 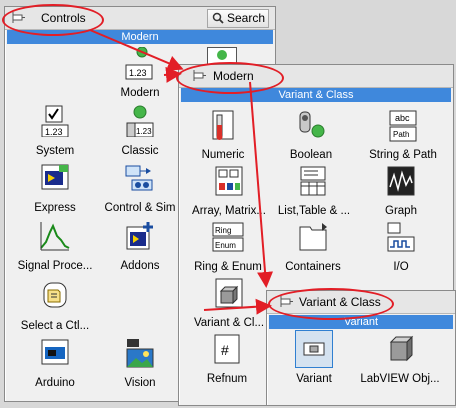 What do you see at coordinates (331, 304) in the screenshot?
I see `variant-class-title-highlight` at bounding box center [331, 304].